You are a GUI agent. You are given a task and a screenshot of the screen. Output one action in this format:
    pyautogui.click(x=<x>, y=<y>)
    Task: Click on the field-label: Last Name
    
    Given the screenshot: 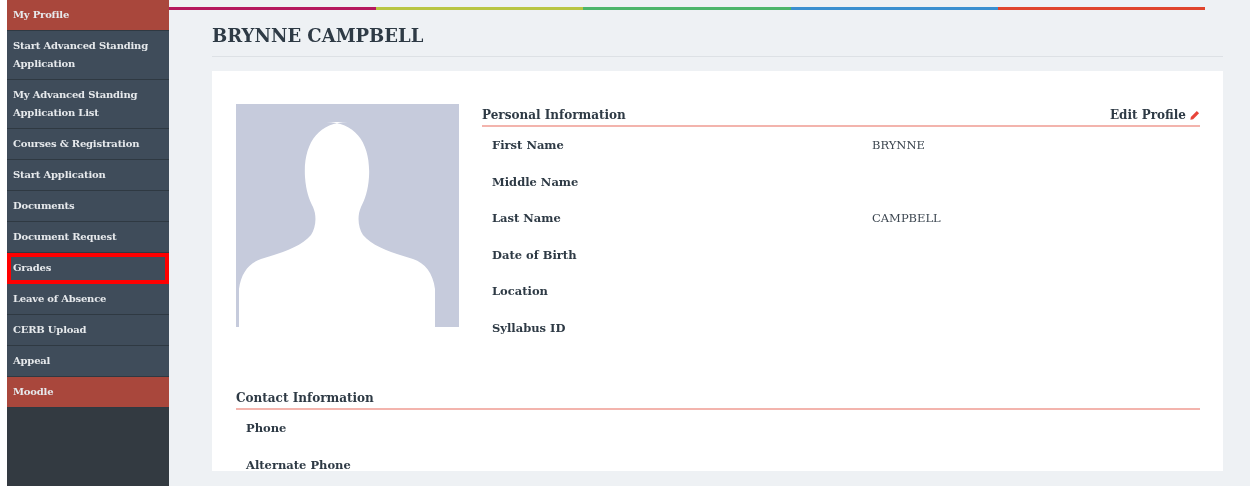 What is the action you would take?
    pyautogui.click(x=527, y=218)
    